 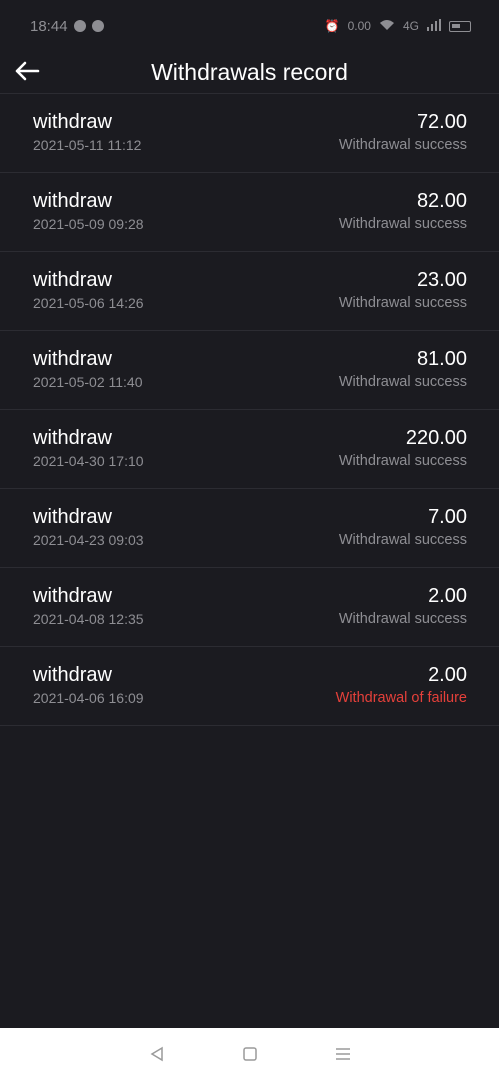 I want to click on record-amount: 82.00, so click(x=441, y=201).